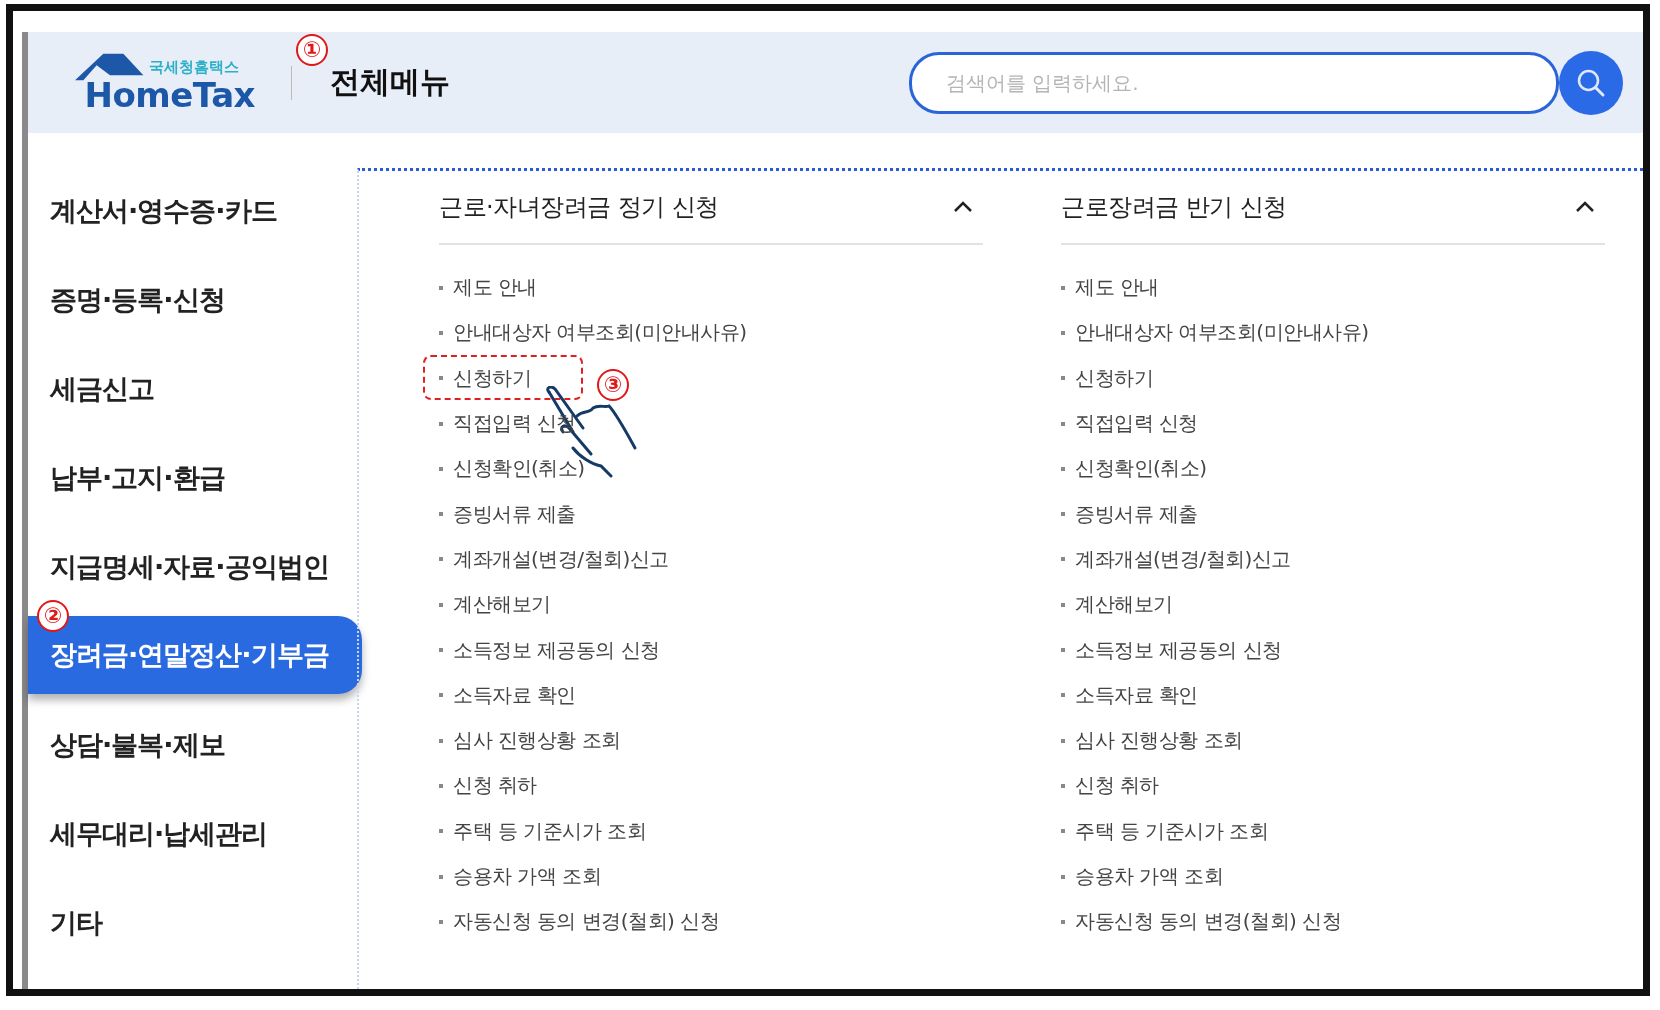 Image resolution: width=1660 pixels, height=1010 pixels. What do you see at coordinates (1136, 424) in the screenshot?
I see `menu-link: 직접입력 신청` at bounding box center [1136, 424].